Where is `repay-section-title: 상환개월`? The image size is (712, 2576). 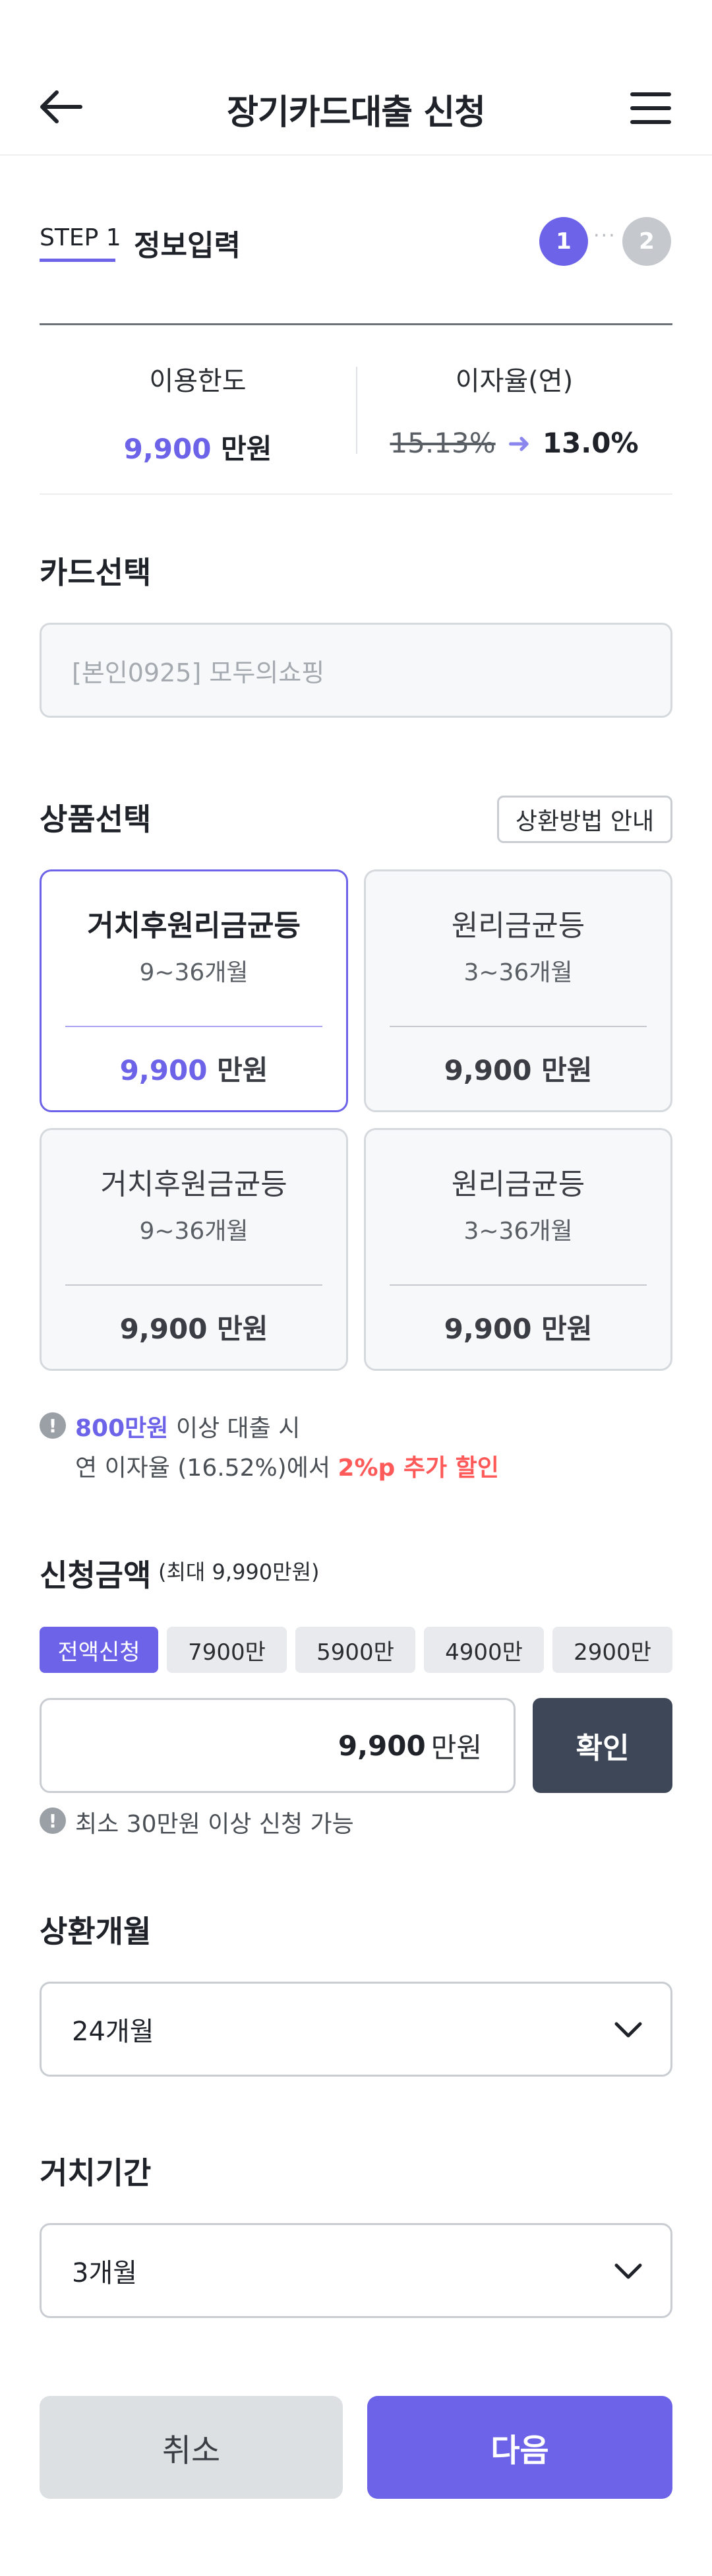 repay-section-title: 상환개월 is located at coordinates (96, 1931).